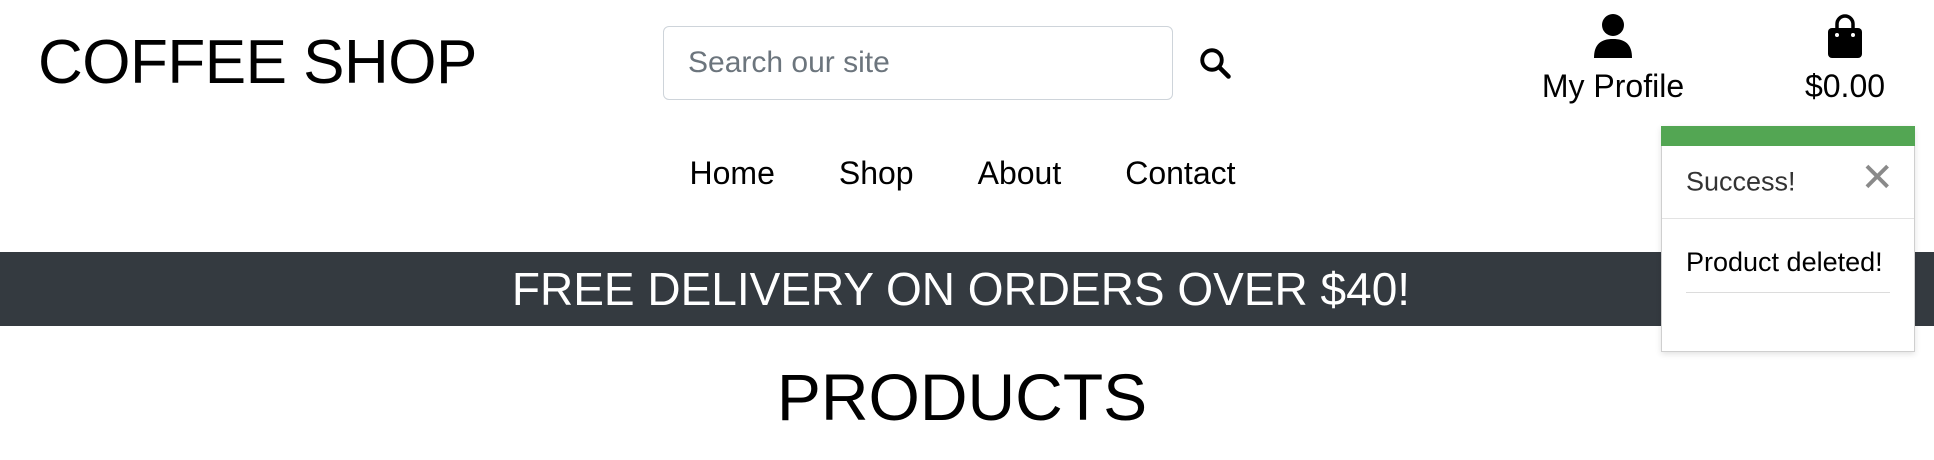 The width and height of the screenshot is (1934, 460). I want to click on nav-item-about: About, so click(1020, 173).